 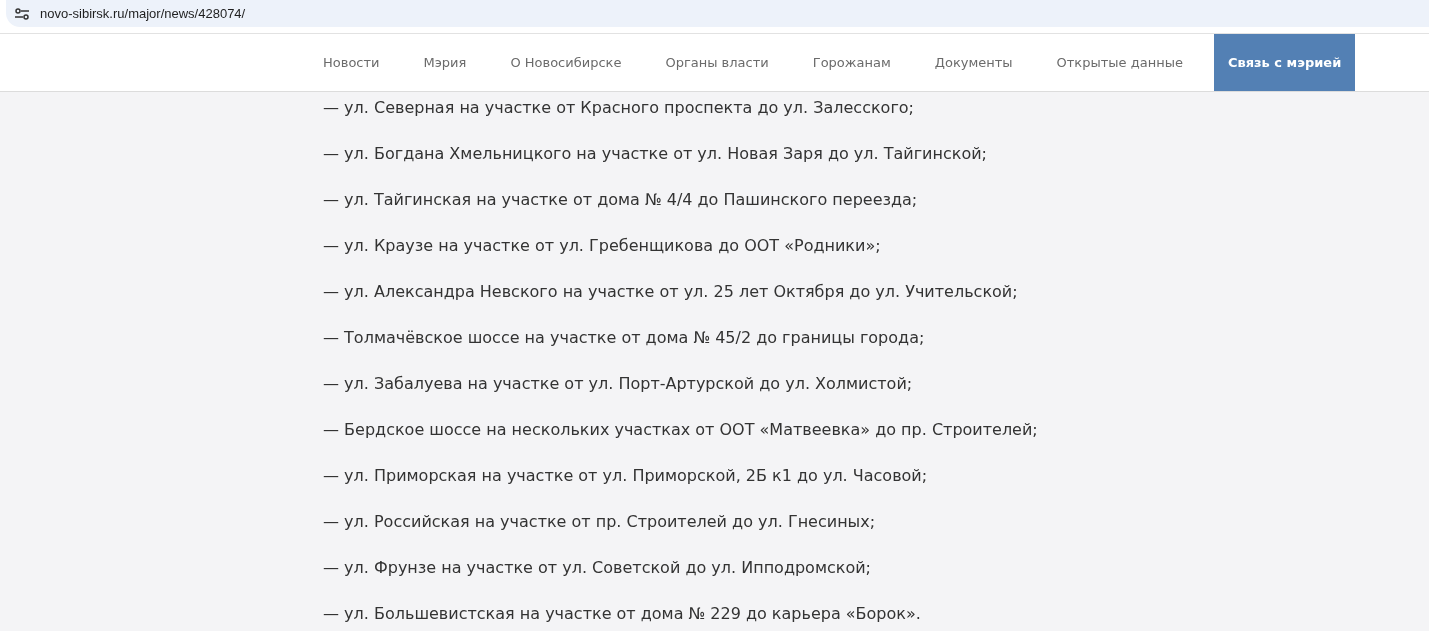 I want to click on list-paragraph: — ул. Александра Невского на участке от ул. 25 лет Октября до ул. Учительской;, so click(x=671, y=292).